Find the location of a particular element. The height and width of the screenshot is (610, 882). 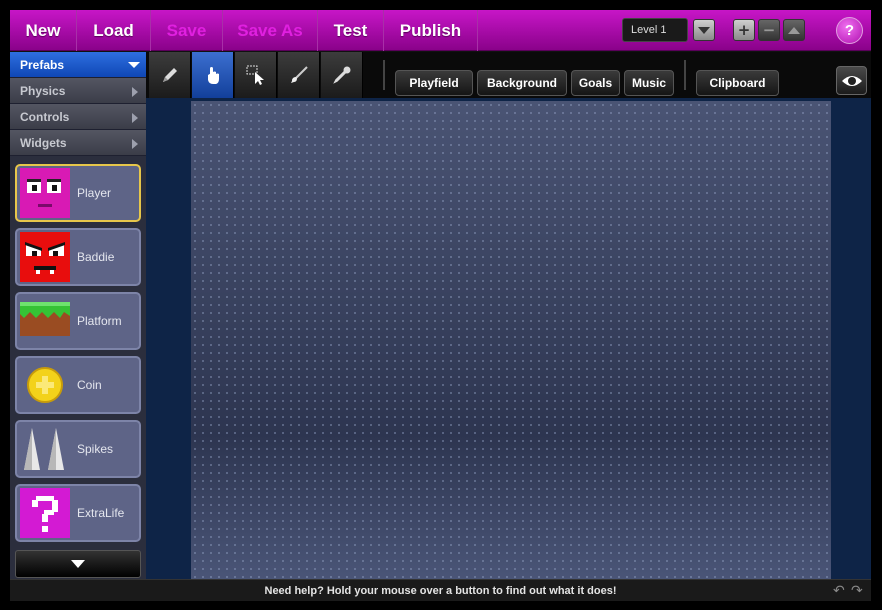

arrow-up-icon is located at coordinates (794, 30).